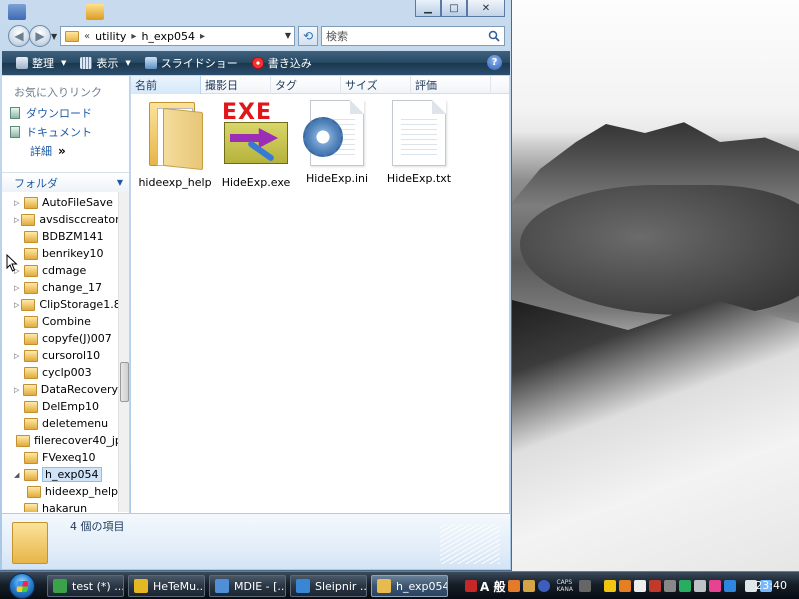 Image resolution: width=799 pixels, height=599 pixels. Describe the element at coordinates (60, 406) in the screenshot. I see `tree-item: DelEmp10` at that location.